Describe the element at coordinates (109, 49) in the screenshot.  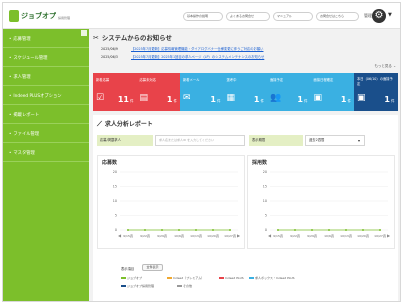
I see `notice-date: 2025/06/9` at that location.